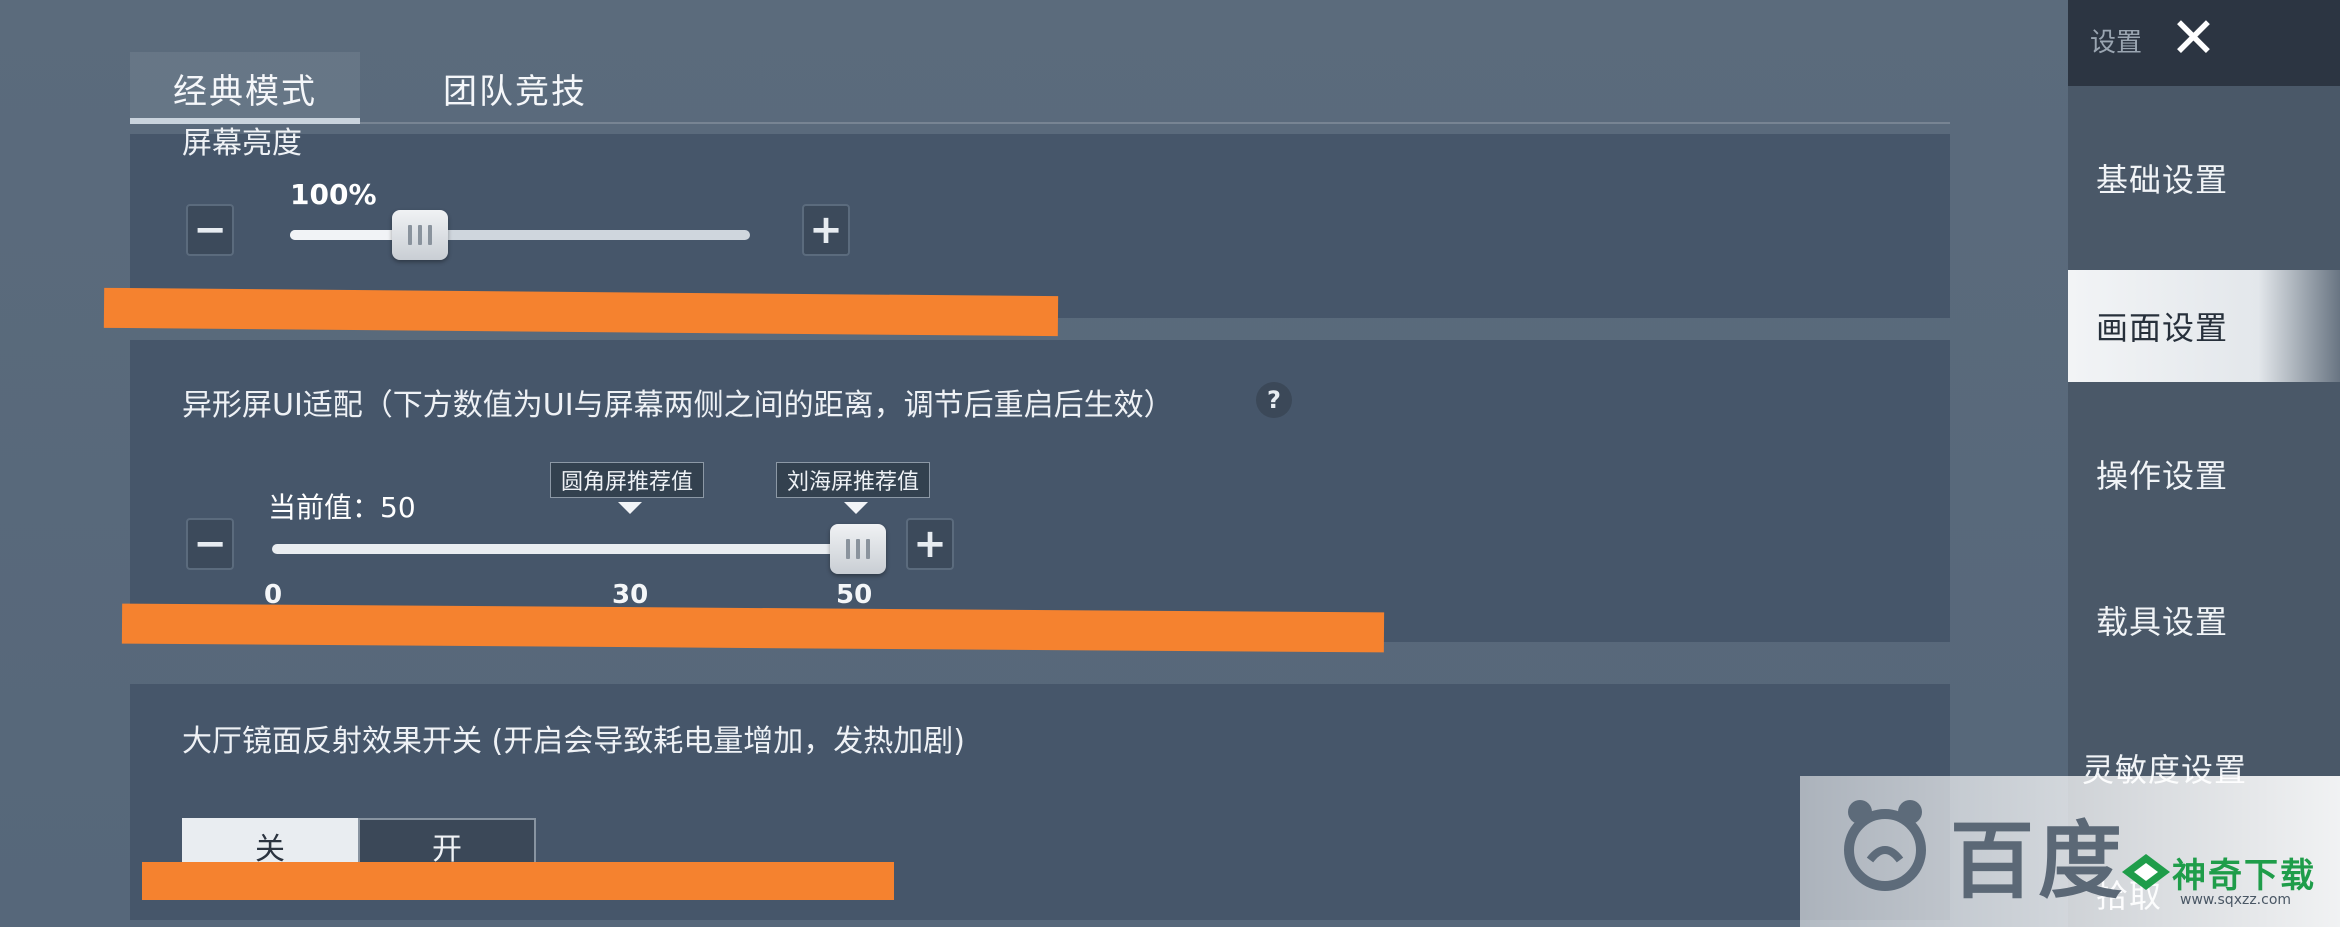 The image size is (2340, 927). What do you see at coordinates (2204, 178) in the screenshot?
I see `sidebar-item-basic: 基础设置` at bounding box center [2204, 178].